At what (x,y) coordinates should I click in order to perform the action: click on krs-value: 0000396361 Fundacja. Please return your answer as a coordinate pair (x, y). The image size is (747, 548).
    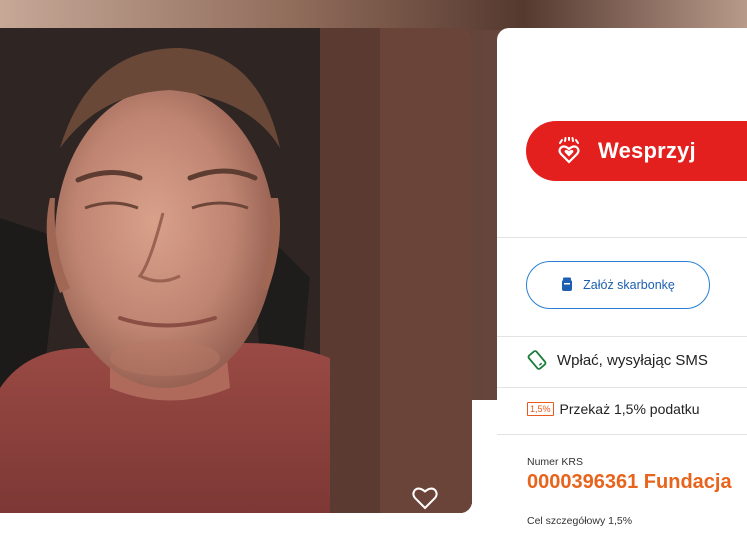
    Looking at the image, I should click on (629, 482).